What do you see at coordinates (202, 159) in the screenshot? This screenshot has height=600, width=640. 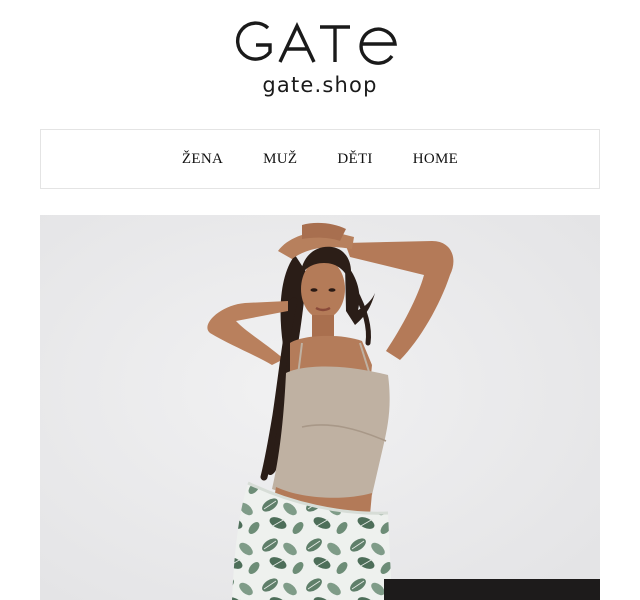 I see `nav-item-zena: ŽENA` at bounding box center [202, 159].